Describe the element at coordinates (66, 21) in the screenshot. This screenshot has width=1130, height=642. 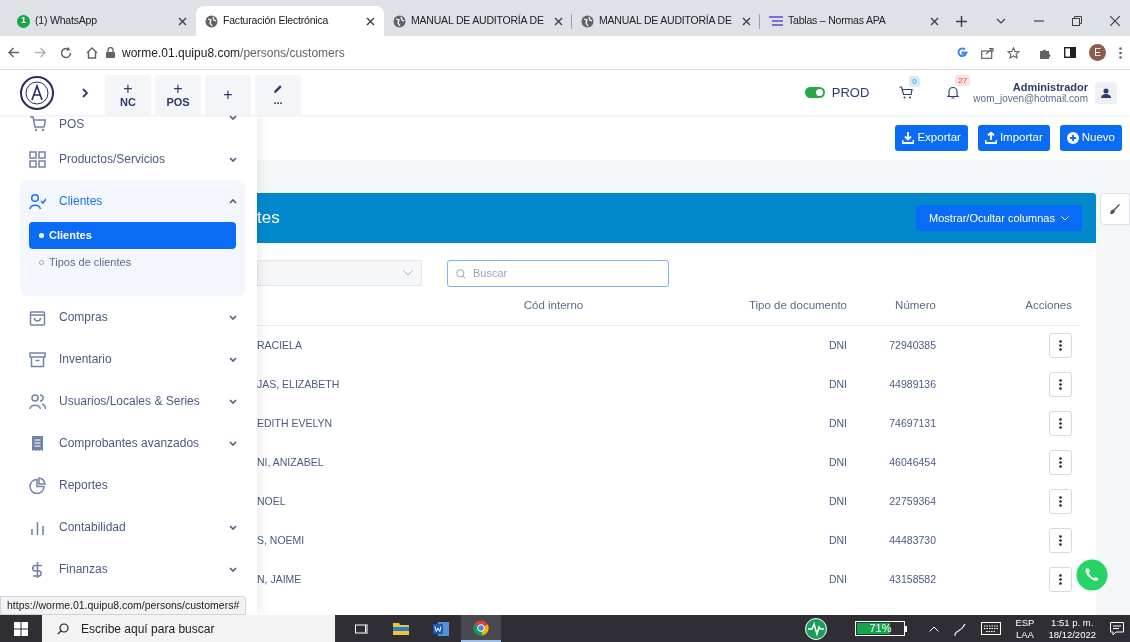
I see `tab-title: (1) WhatsApp` at that location.